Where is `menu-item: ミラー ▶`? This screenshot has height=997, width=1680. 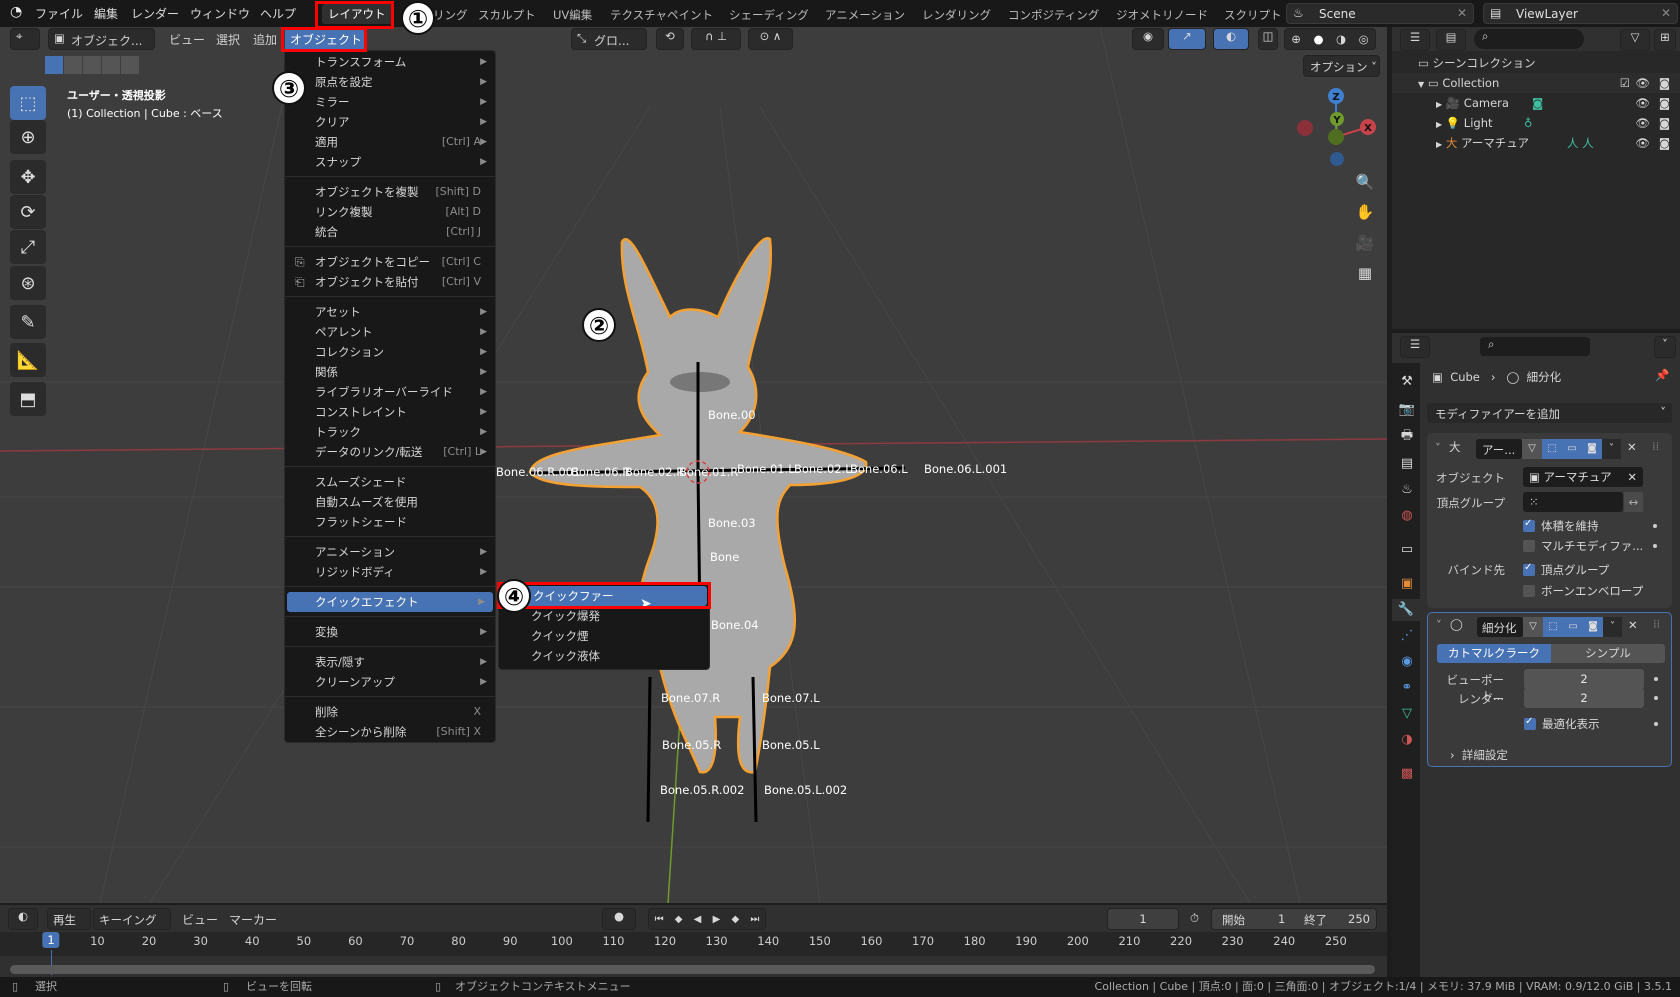 menu-item: ミラー ▶ is located at coordinates (390, 102).